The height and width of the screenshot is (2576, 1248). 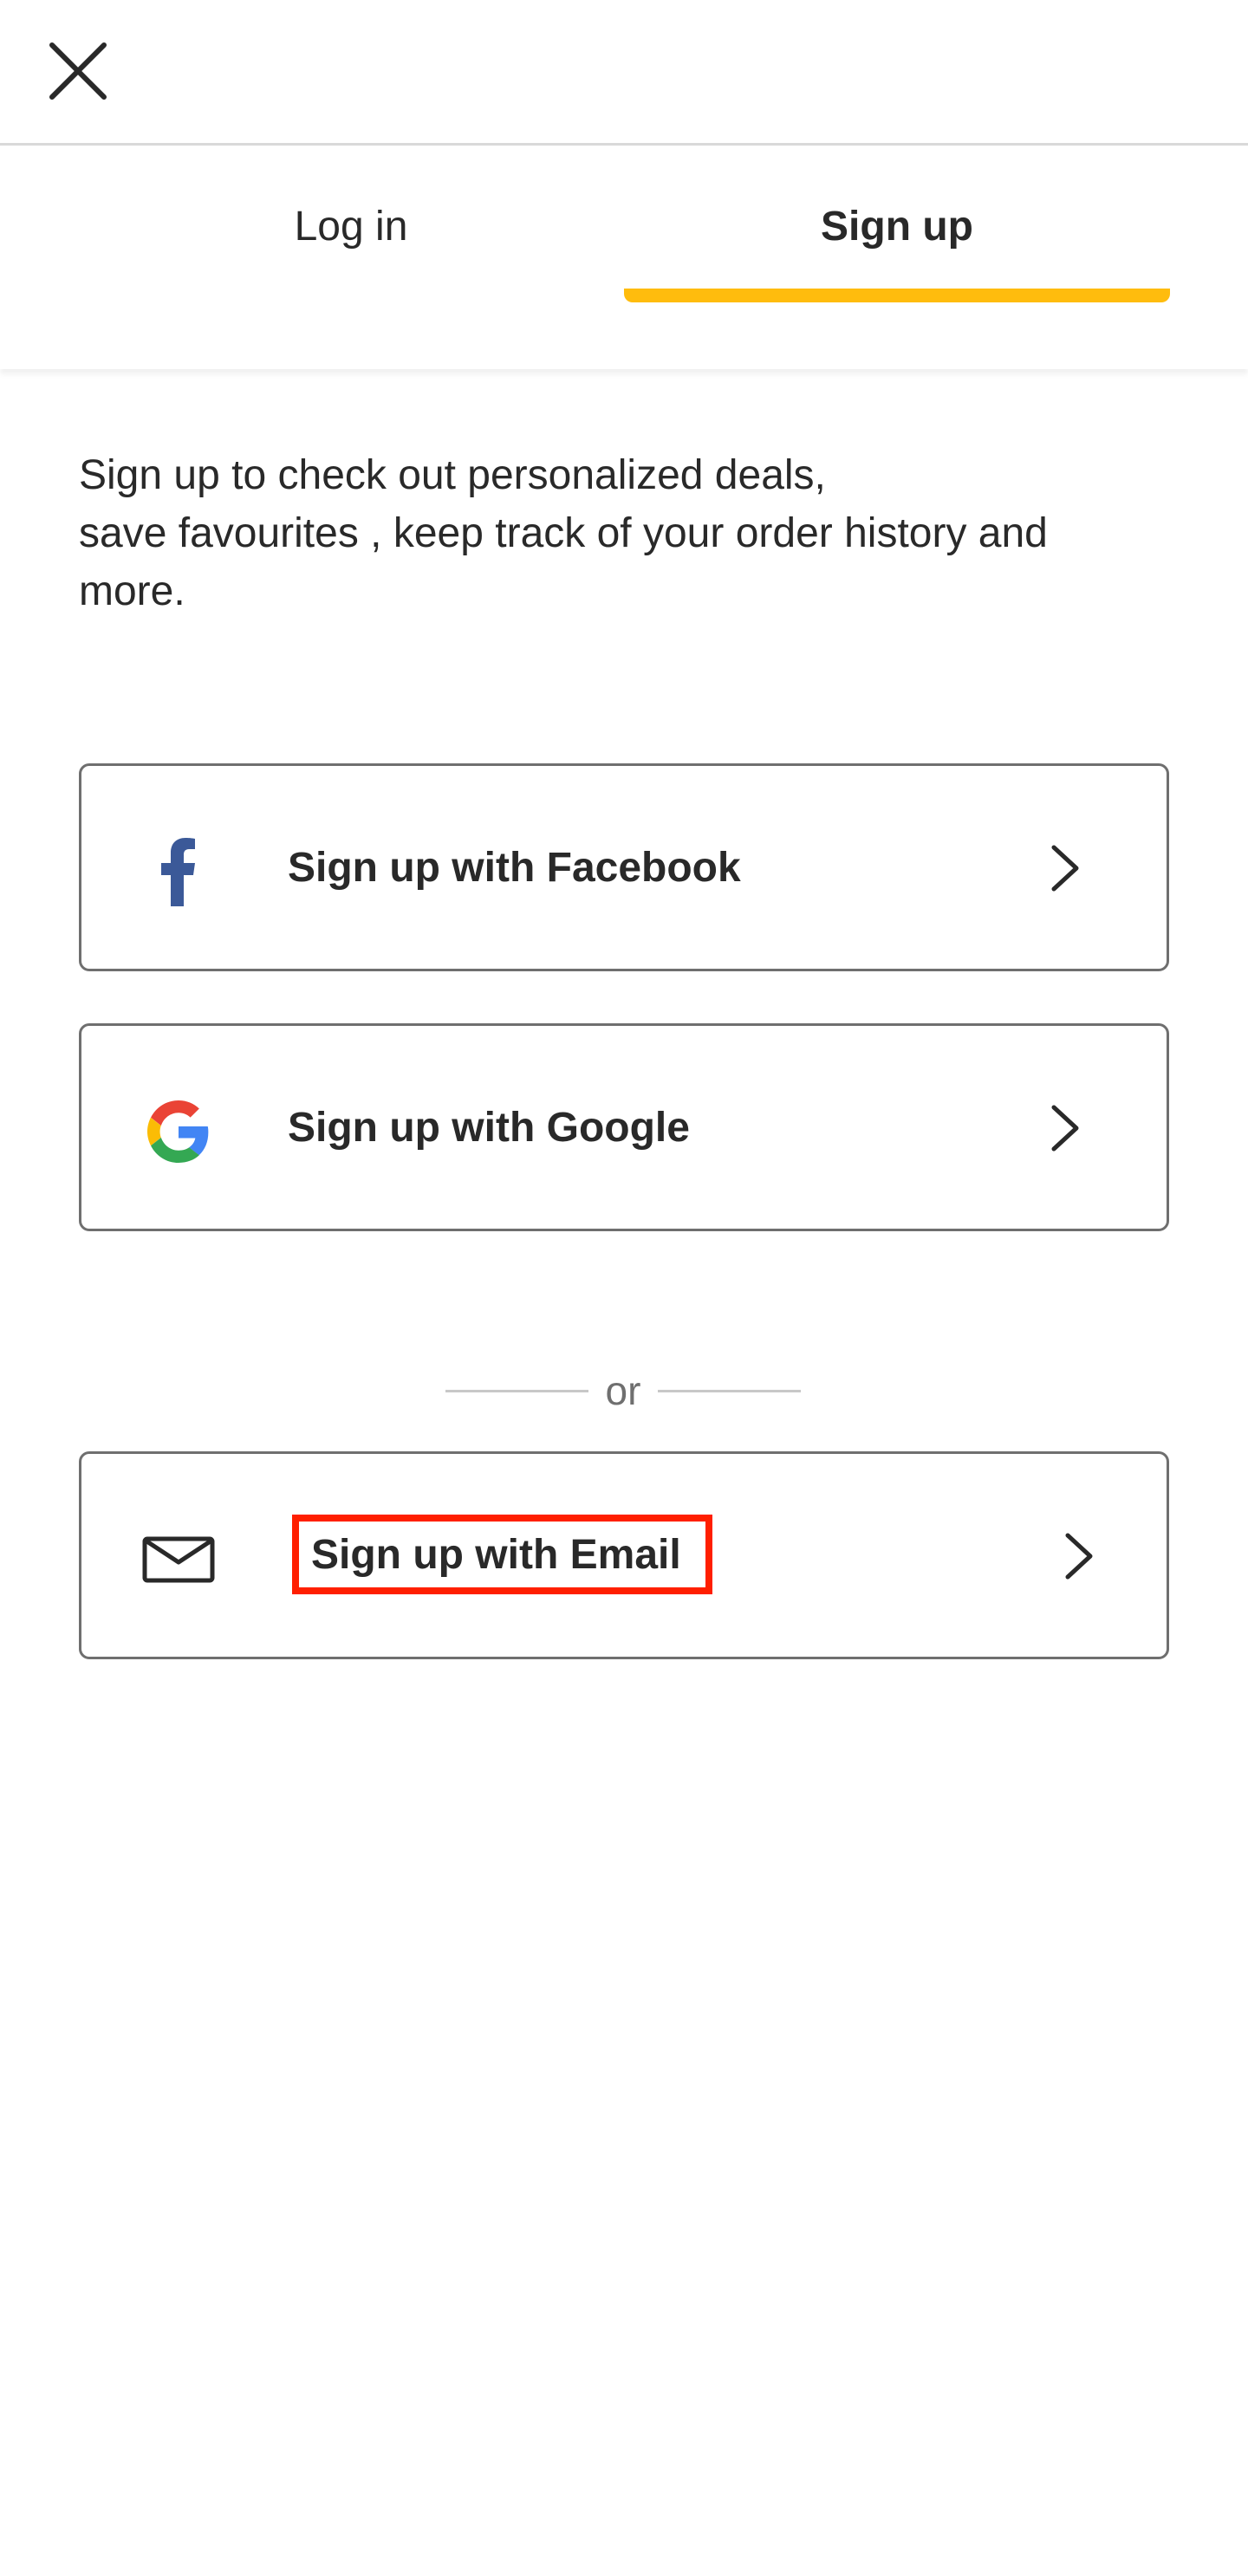 I want to click on google-icon, so click(x=178, y=1132).